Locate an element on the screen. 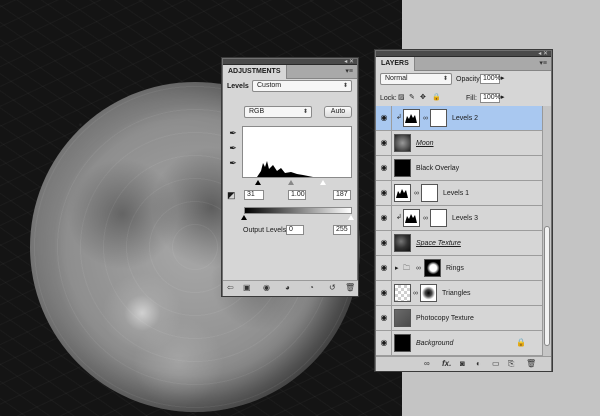 The width and height of the screenshot is (600, 416). input-black-field: 31 is located at coordinates (254, 195).